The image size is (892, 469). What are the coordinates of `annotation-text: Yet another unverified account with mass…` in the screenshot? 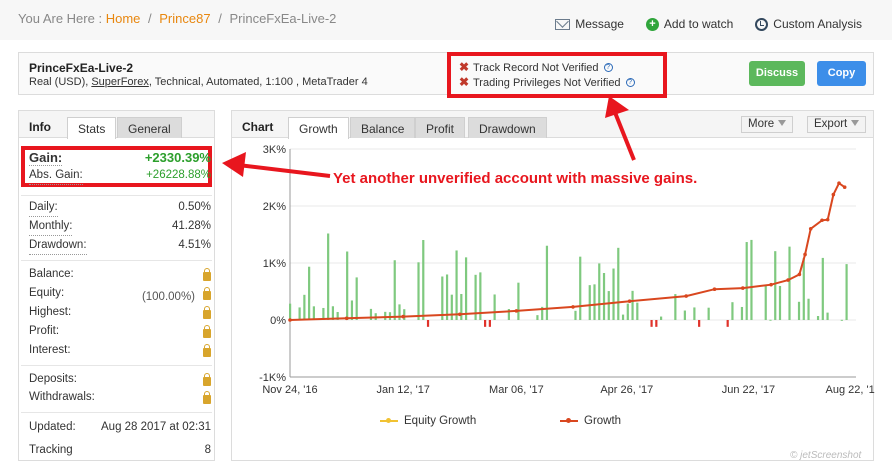 It's located at (515, 178).